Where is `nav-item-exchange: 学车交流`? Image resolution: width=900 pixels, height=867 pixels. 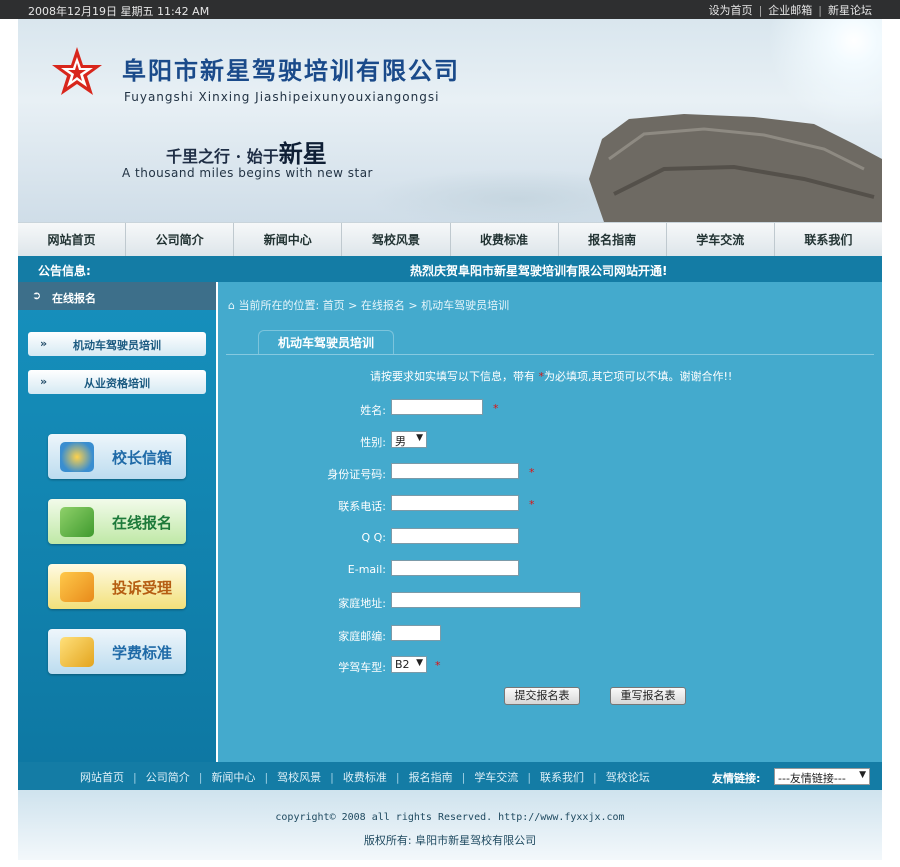
nav-item-exchange: 学车交流 is located at coordinates (721, 240).